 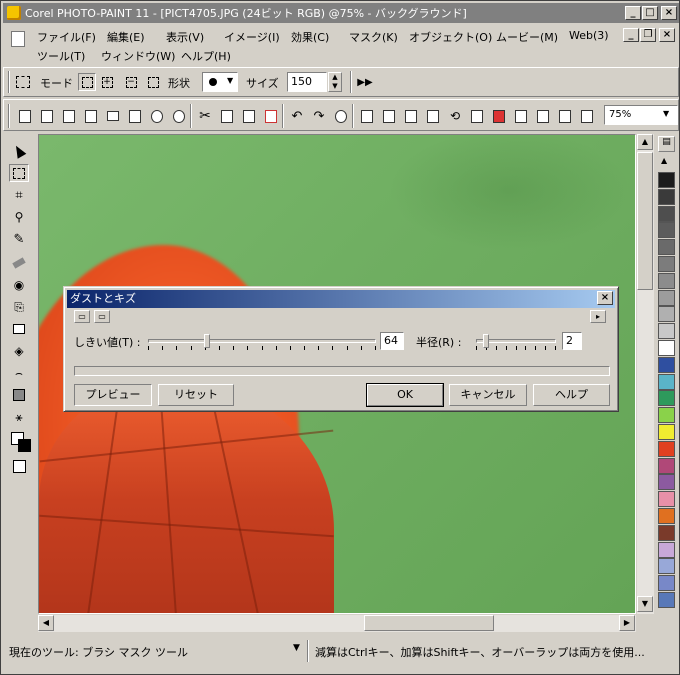 What do you see at coordinates (102, 316) in the screenshot?
I see `preview-mode-two-icon: ▭` at bounding box center [102, 316].